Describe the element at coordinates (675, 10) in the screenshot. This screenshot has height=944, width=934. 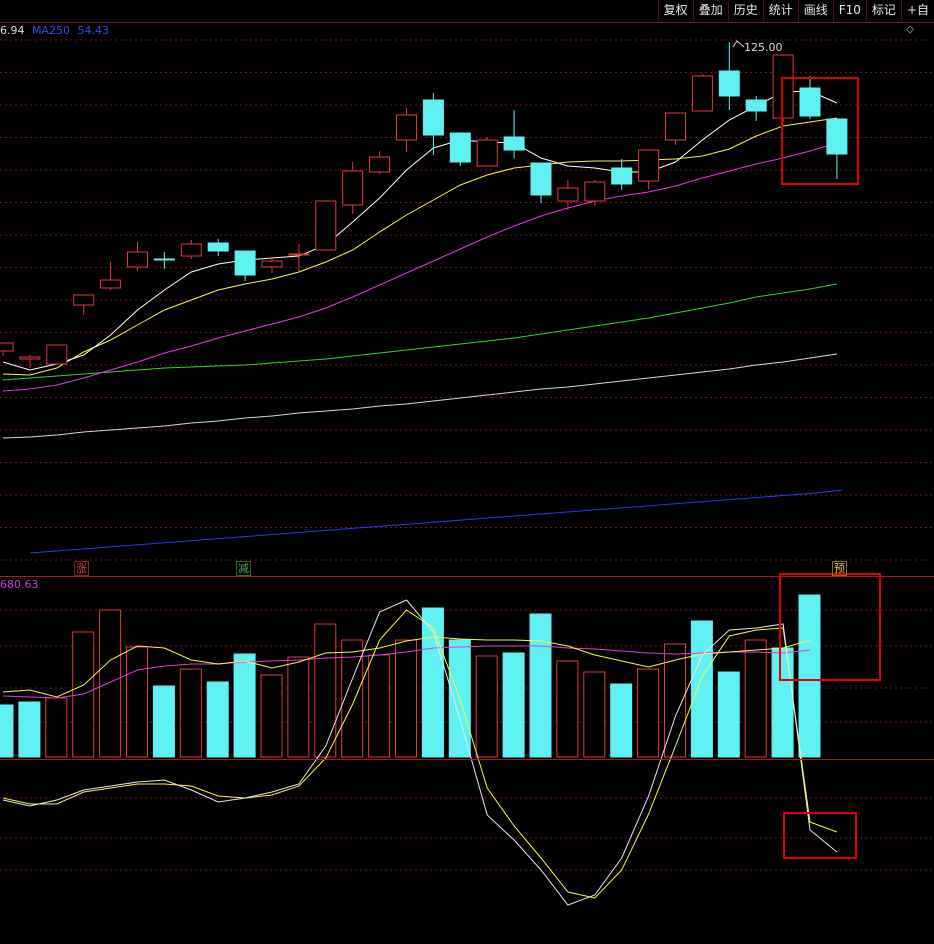
I see `restore-rights-button: 复权` at that location.